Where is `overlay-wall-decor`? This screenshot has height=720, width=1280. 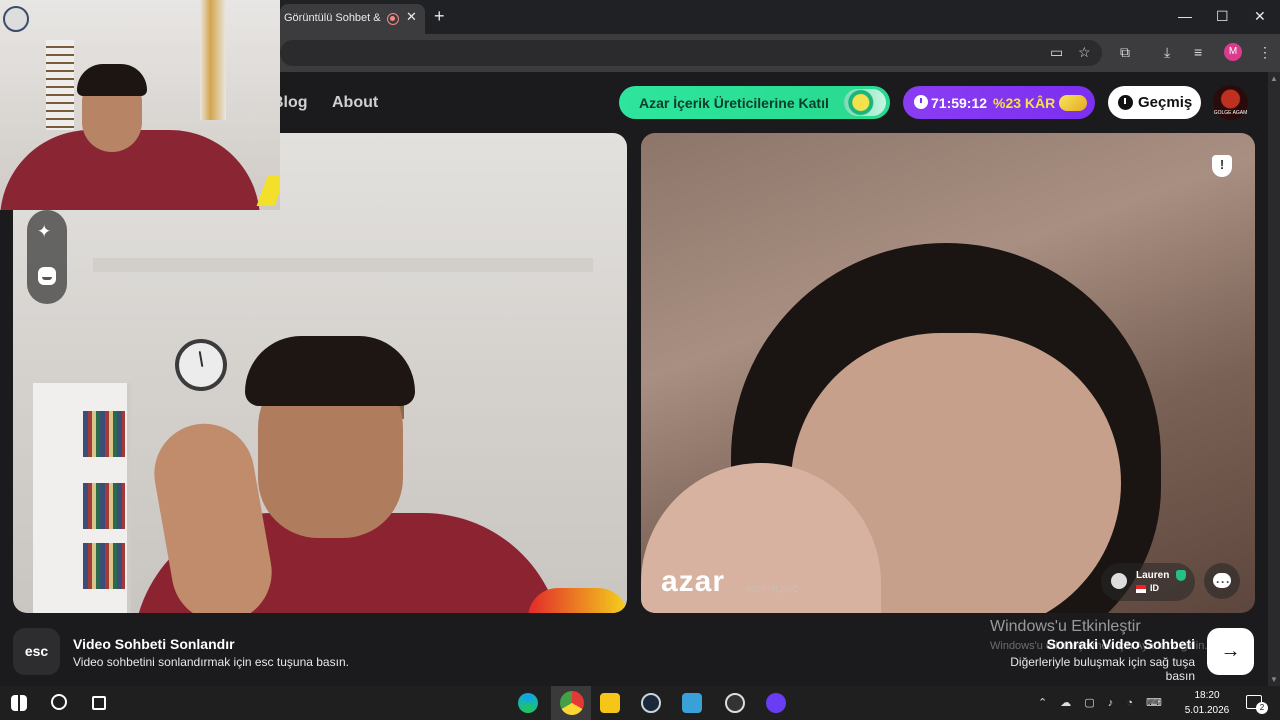 overlay-wall-decor is located at coordinates (213, 60).